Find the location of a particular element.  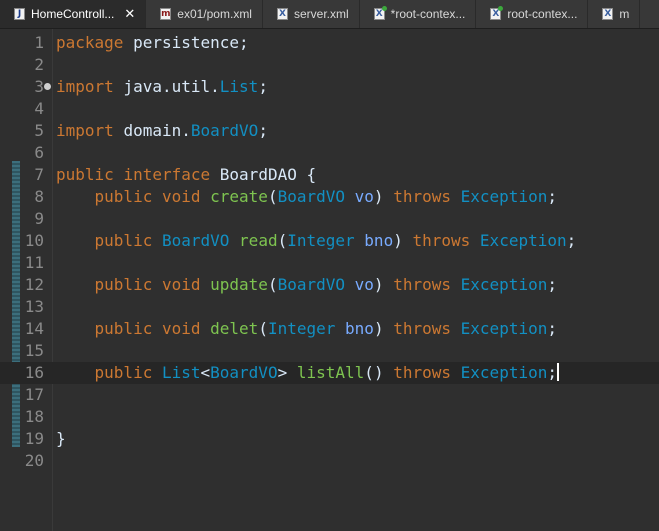

code-line: 11 is located at coordinates (329, 263).